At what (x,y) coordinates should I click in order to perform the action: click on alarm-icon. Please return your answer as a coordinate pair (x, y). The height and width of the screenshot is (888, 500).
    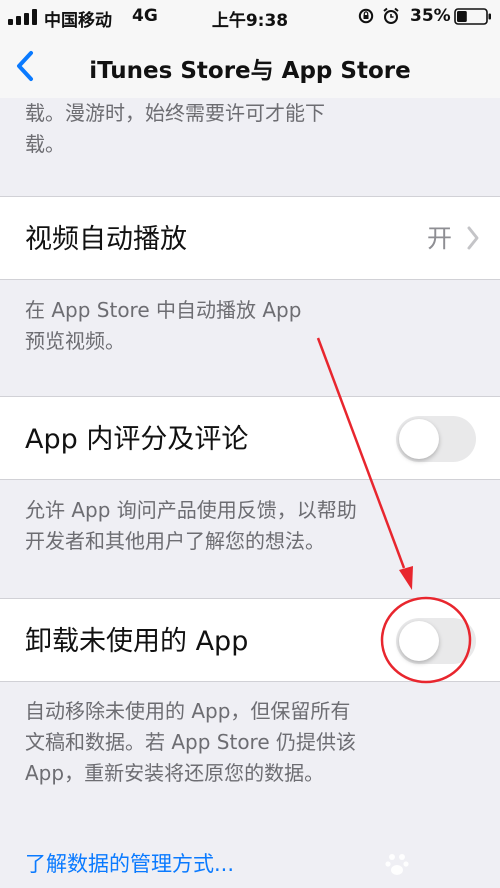
    Looking at the image, I should click on (391, 15).